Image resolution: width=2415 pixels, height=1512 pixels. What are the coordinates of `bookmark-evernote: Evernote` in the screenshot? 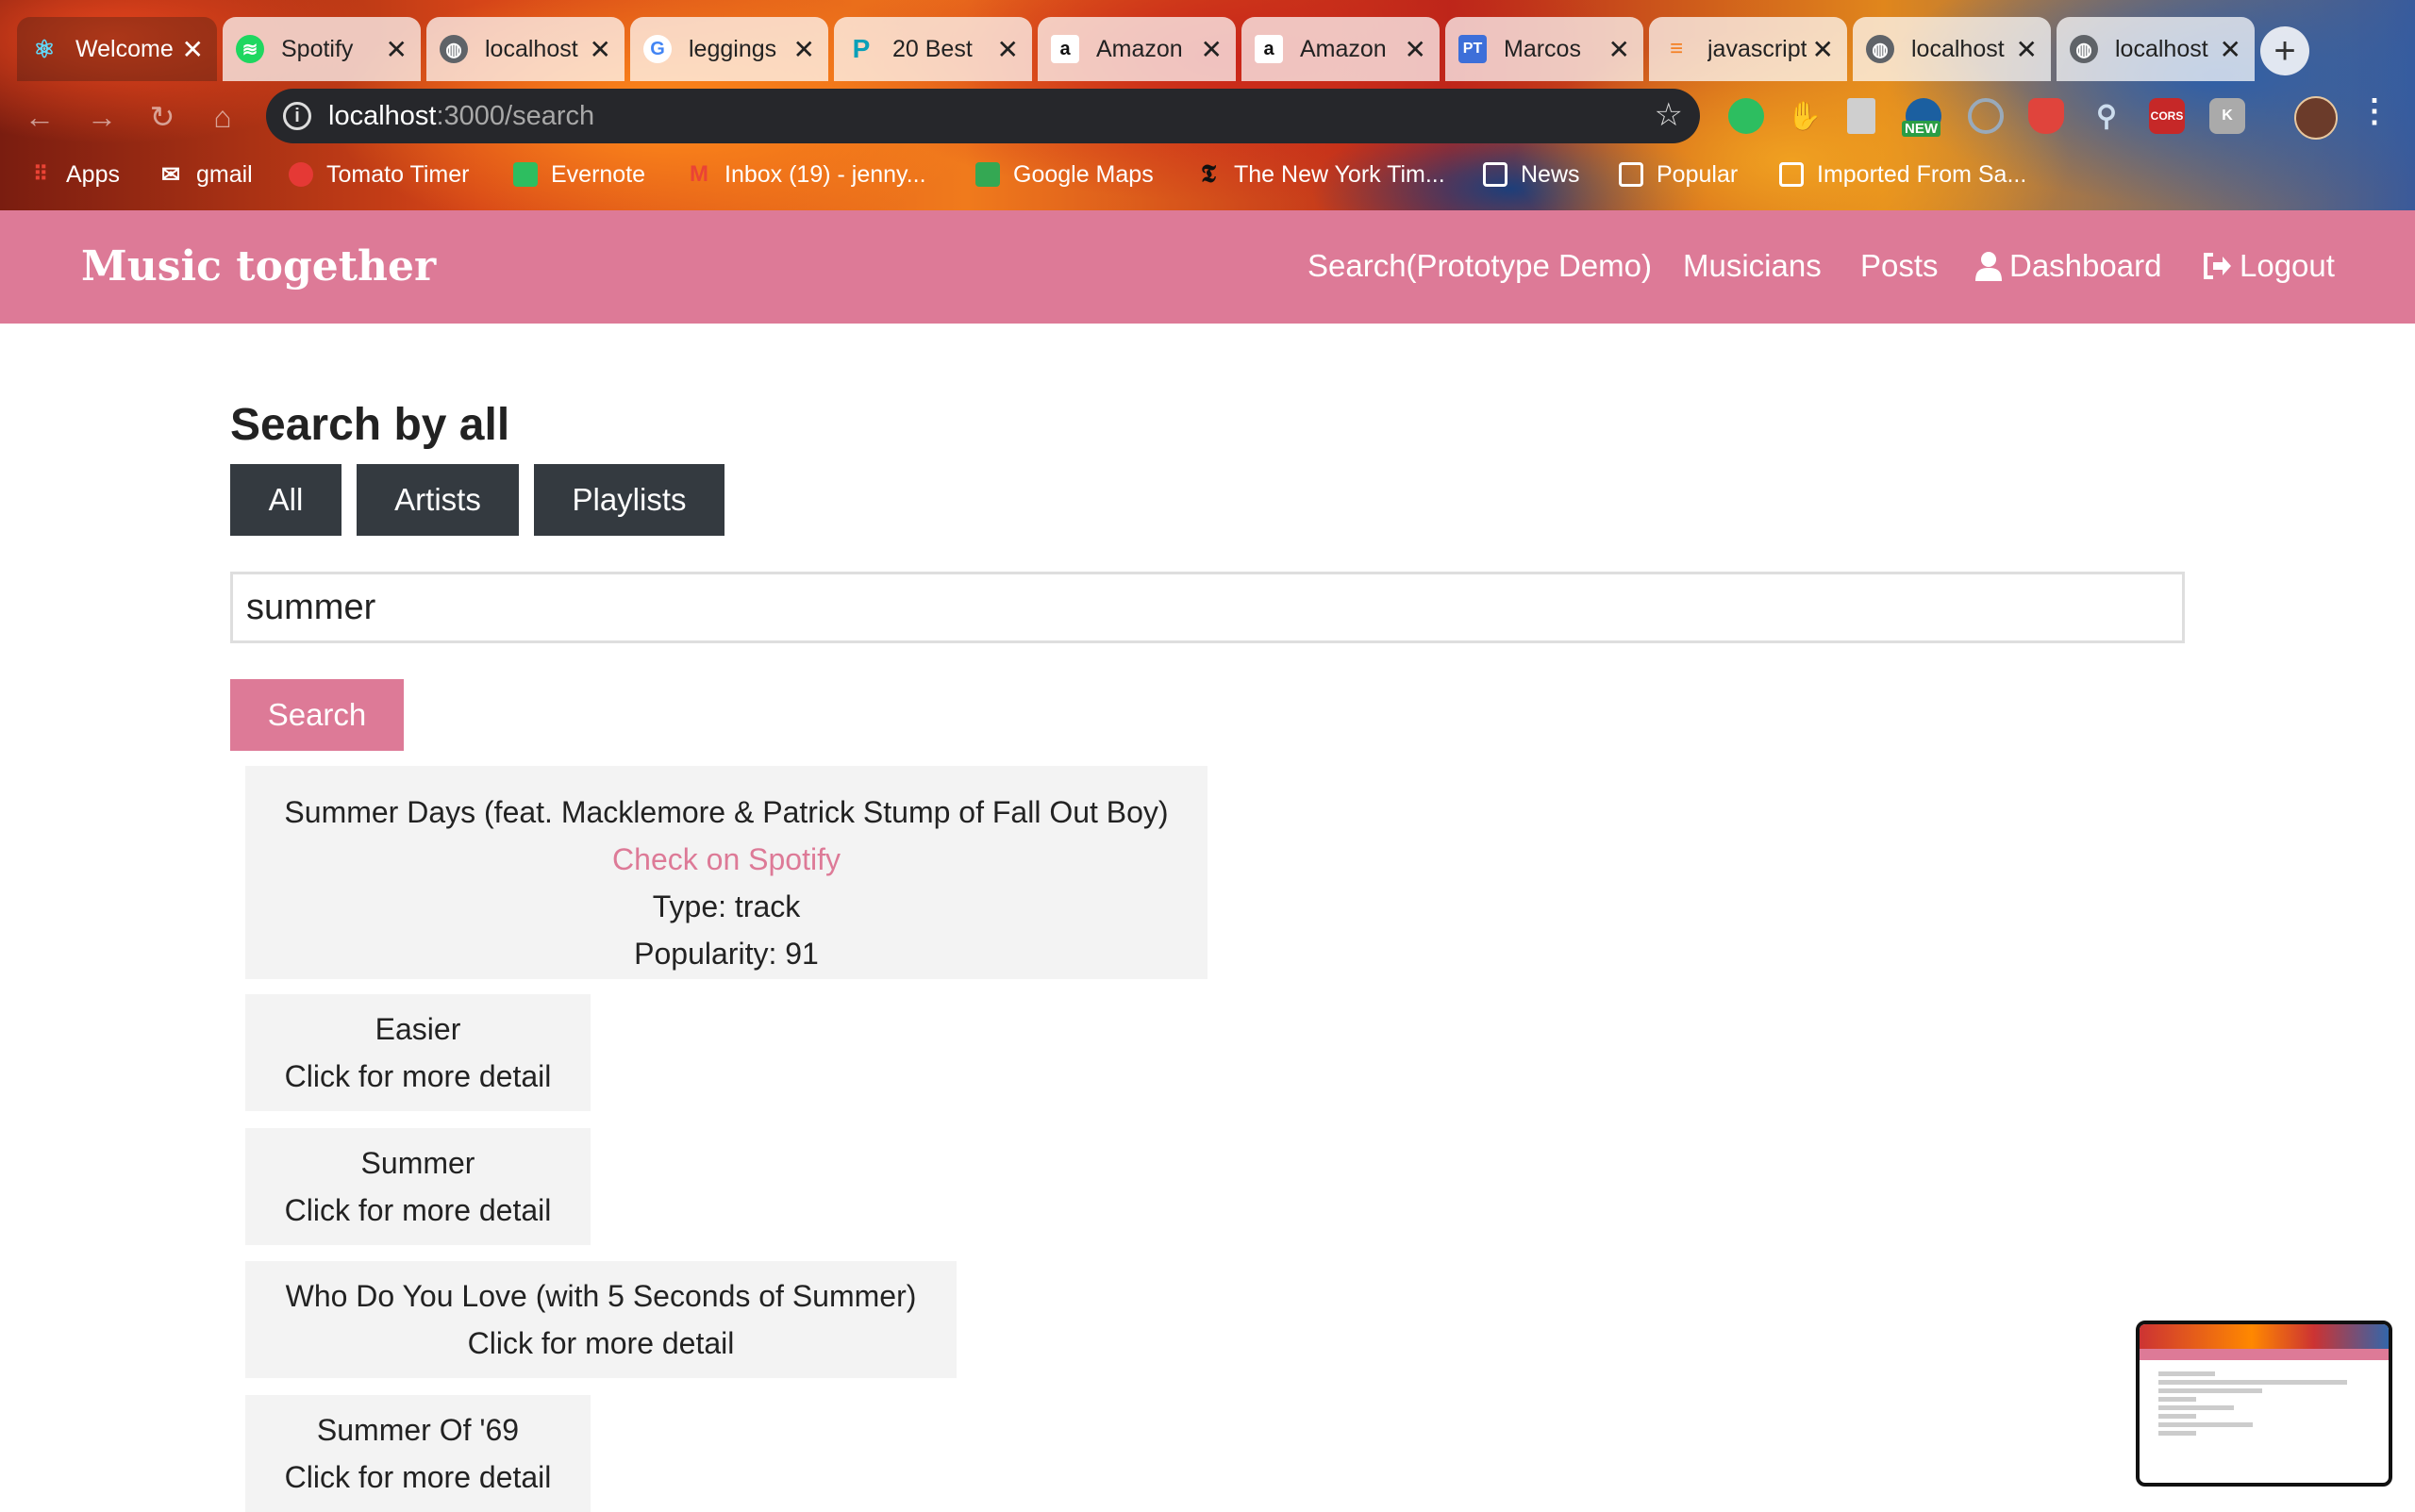 It's located at (579, 174).